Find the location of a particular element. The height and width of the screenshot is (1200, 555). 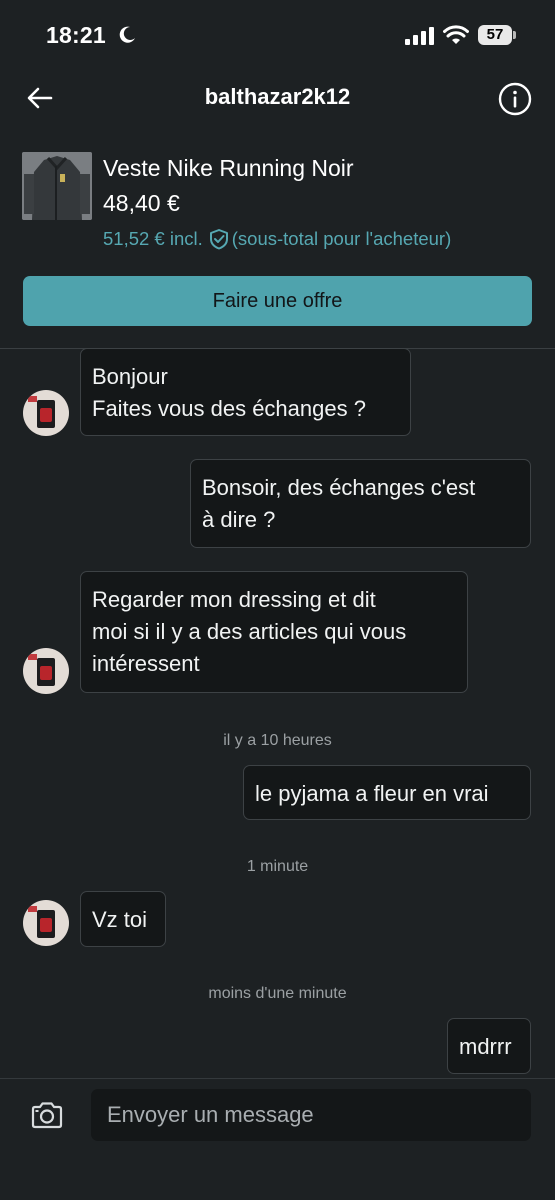

message-timestamp: il y a 10 heures is located at coordinates (277, 740).